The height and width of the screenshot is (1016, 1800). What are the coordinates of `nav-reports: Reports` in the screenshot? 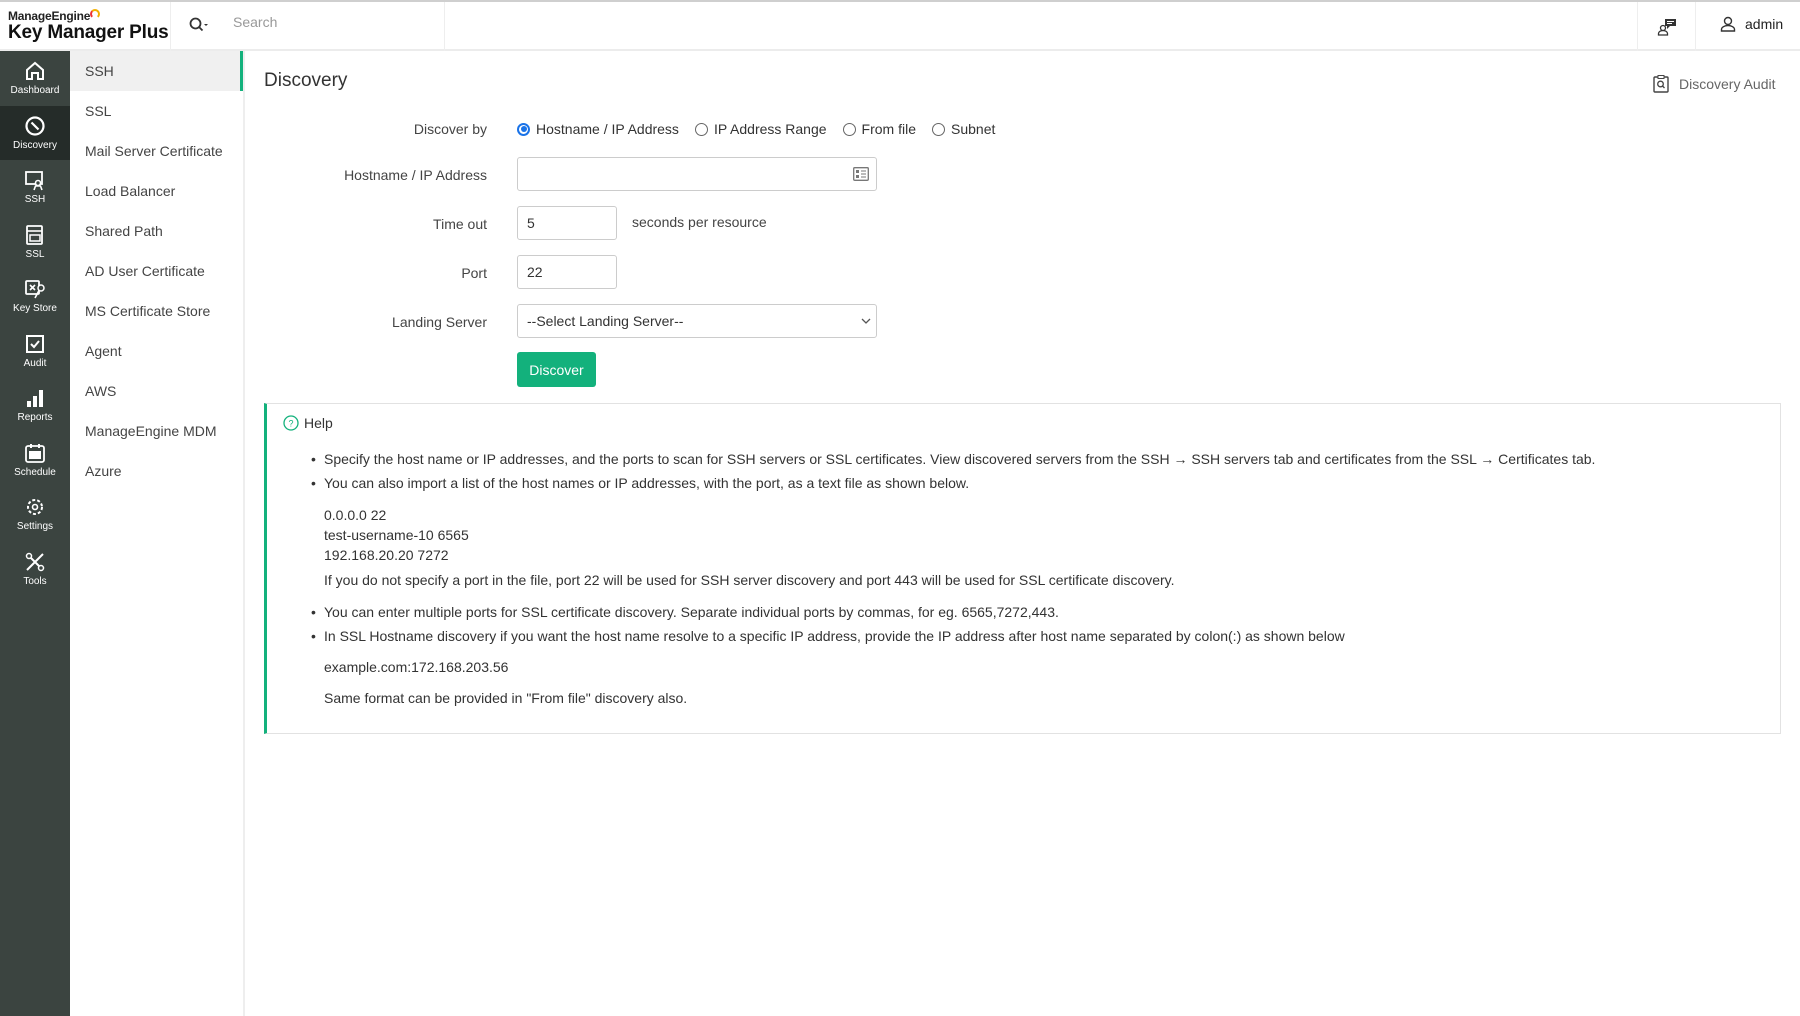 It's located at (35, 405).